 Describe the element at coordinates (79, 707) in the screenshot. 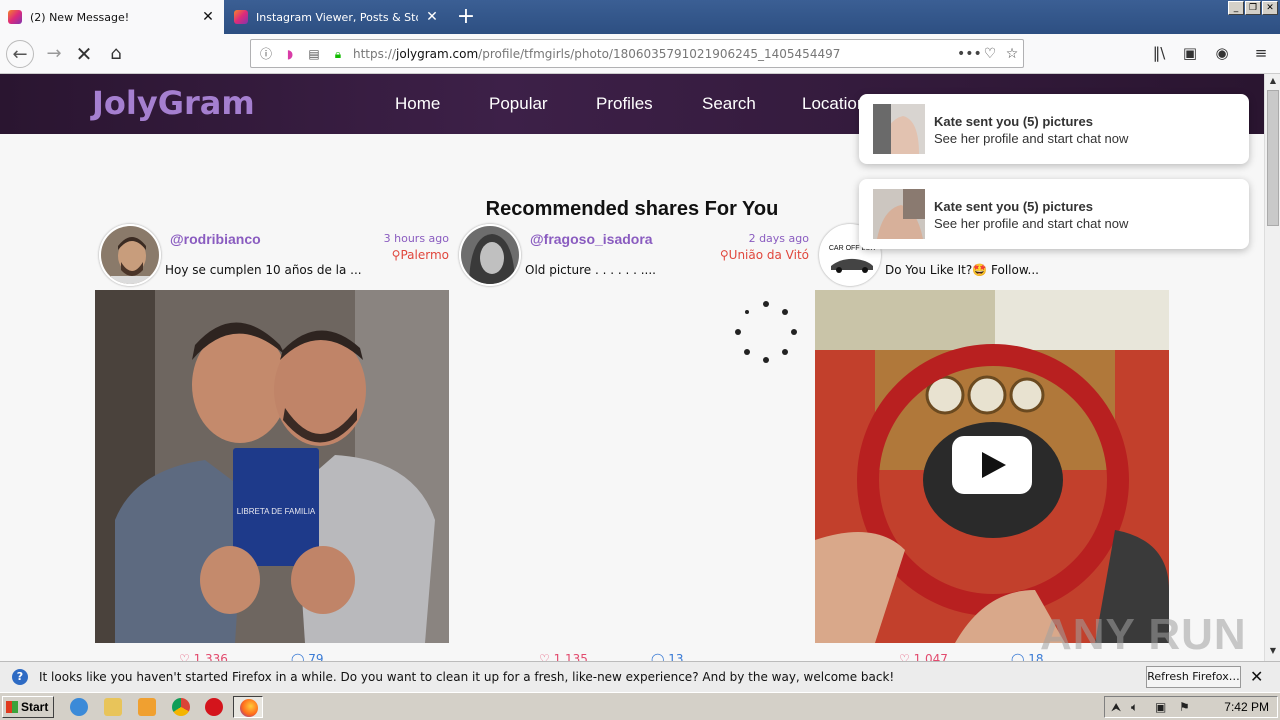

I see `ie-icon` at that location.